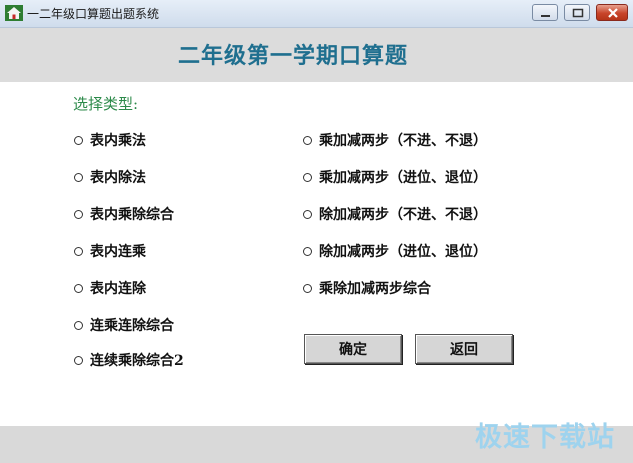 The width and height of the screenshot is (633, 463). I want to click on option-label: 表内除法, so click(118, 178).